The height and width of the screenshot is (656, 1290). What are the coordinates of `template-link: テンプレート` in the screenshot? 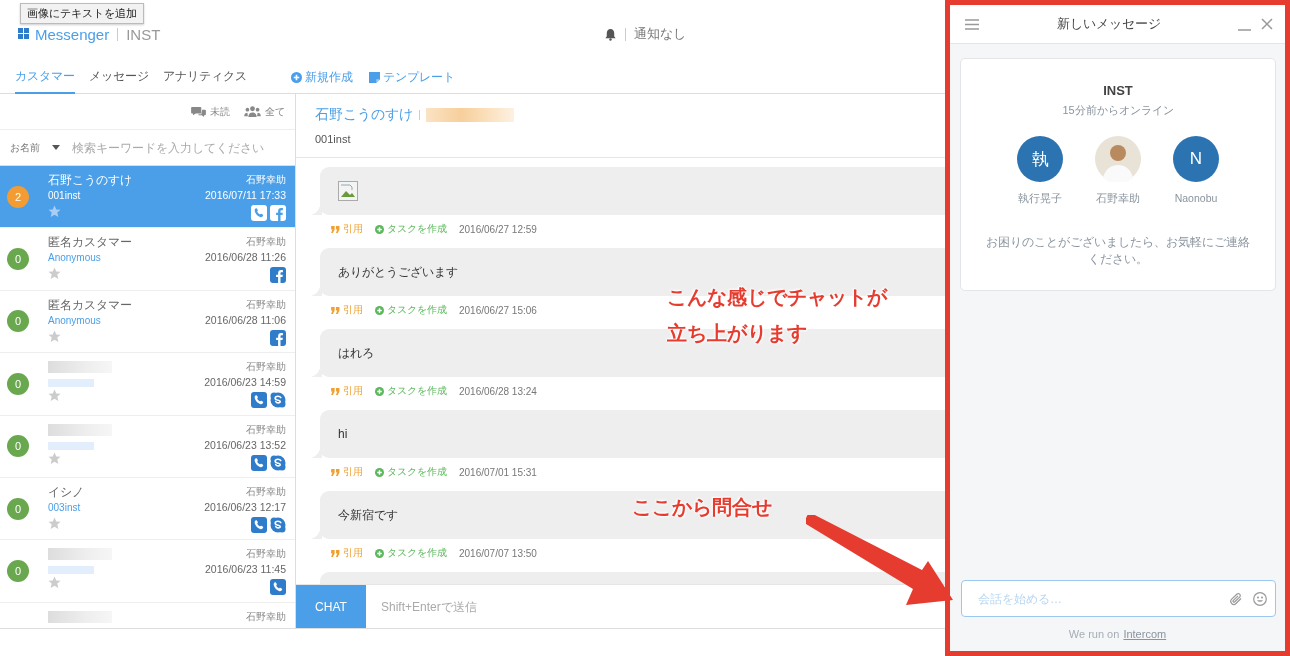 It's located at (412, 77).